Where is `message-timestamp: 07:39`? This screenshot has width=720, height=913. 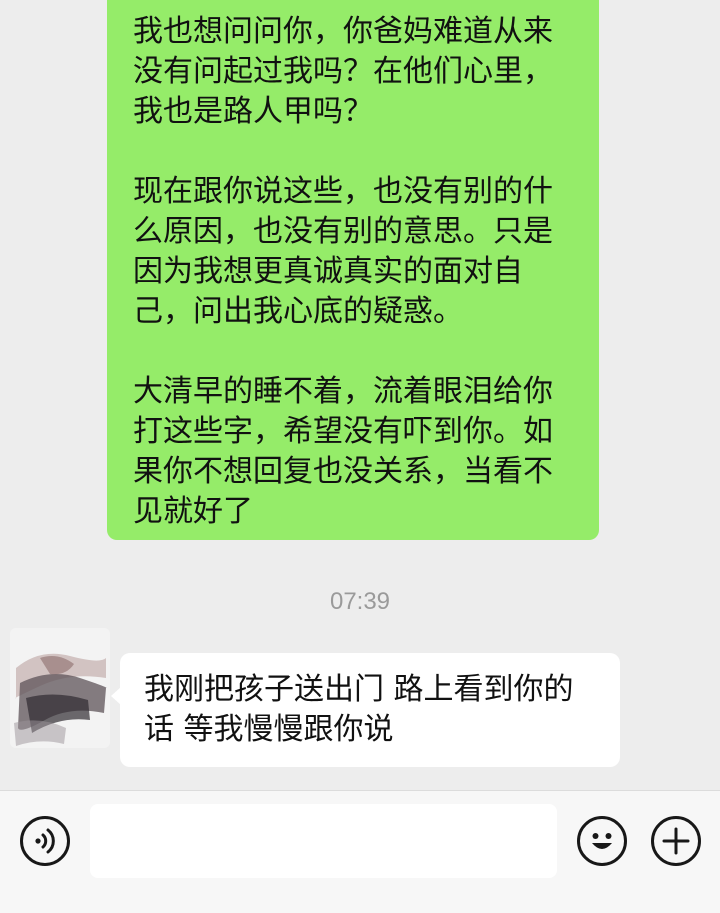 message-timestamp: 07:39 is located at coordinates (360, 601).